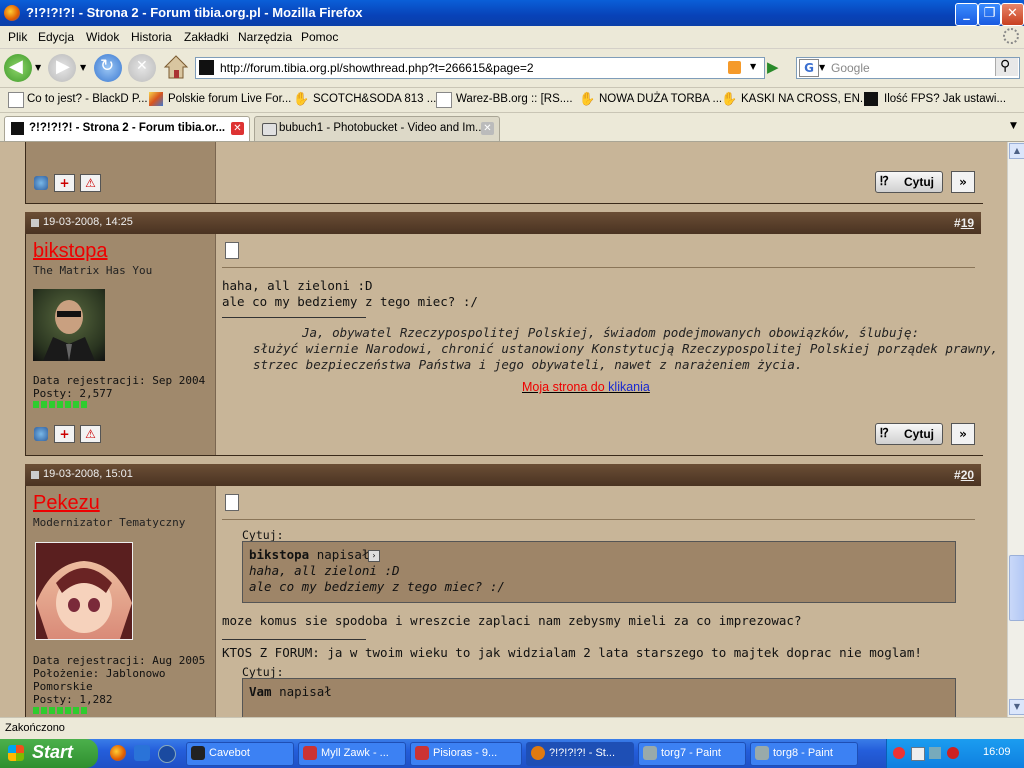  Describe the element at coordinates (17, 37) in the screenshot. I see `menu-plik: Plik` at that location.